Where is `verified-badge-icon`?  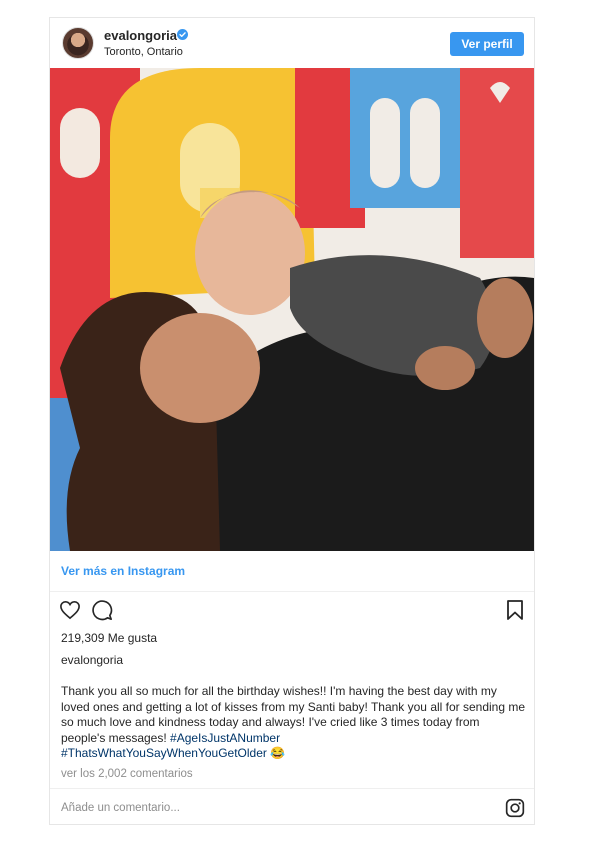 verified-badge-icon is located at coordinates (182, 34).